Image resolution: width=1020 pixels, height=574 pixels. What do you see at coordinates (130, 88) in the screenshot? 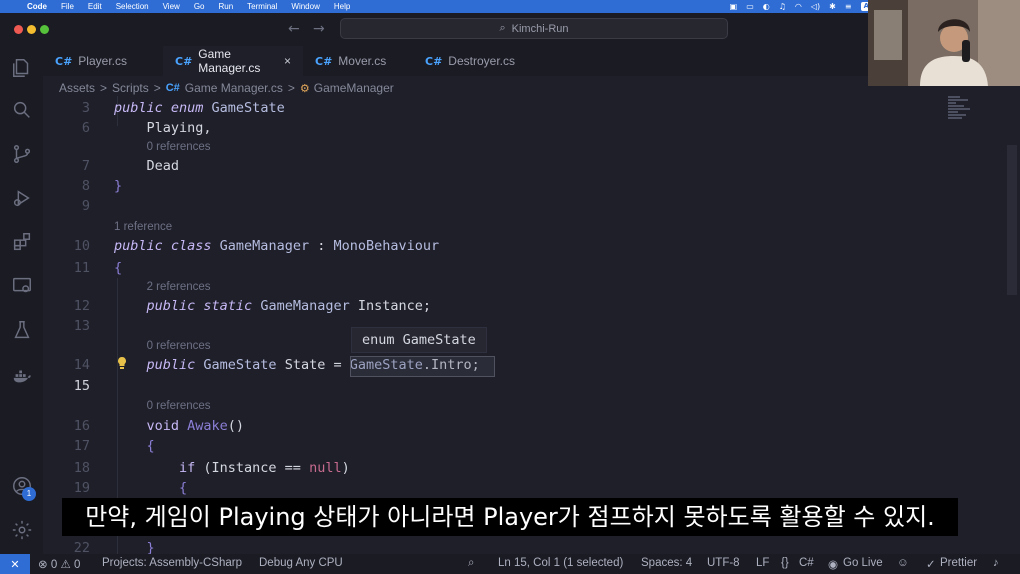
I see `breadcrumb-scripts: Scripts` at bounding box center [130, 88].